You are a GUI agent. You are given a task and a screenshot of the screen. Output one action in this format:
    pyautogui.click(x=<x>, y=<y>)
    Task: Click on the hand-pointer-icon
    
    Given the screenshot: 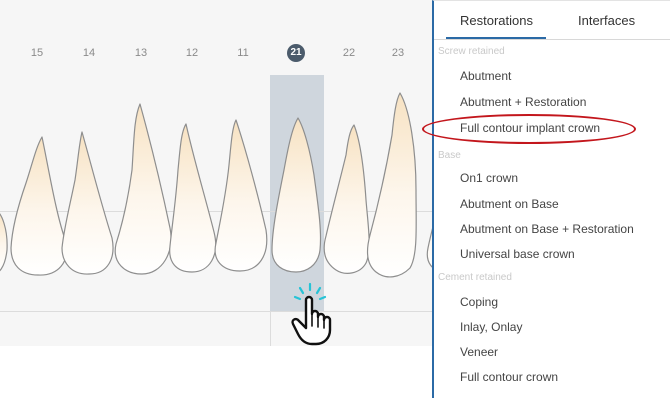 What is the action you would take?
    pyautogui.click(x=311, y=314)
    